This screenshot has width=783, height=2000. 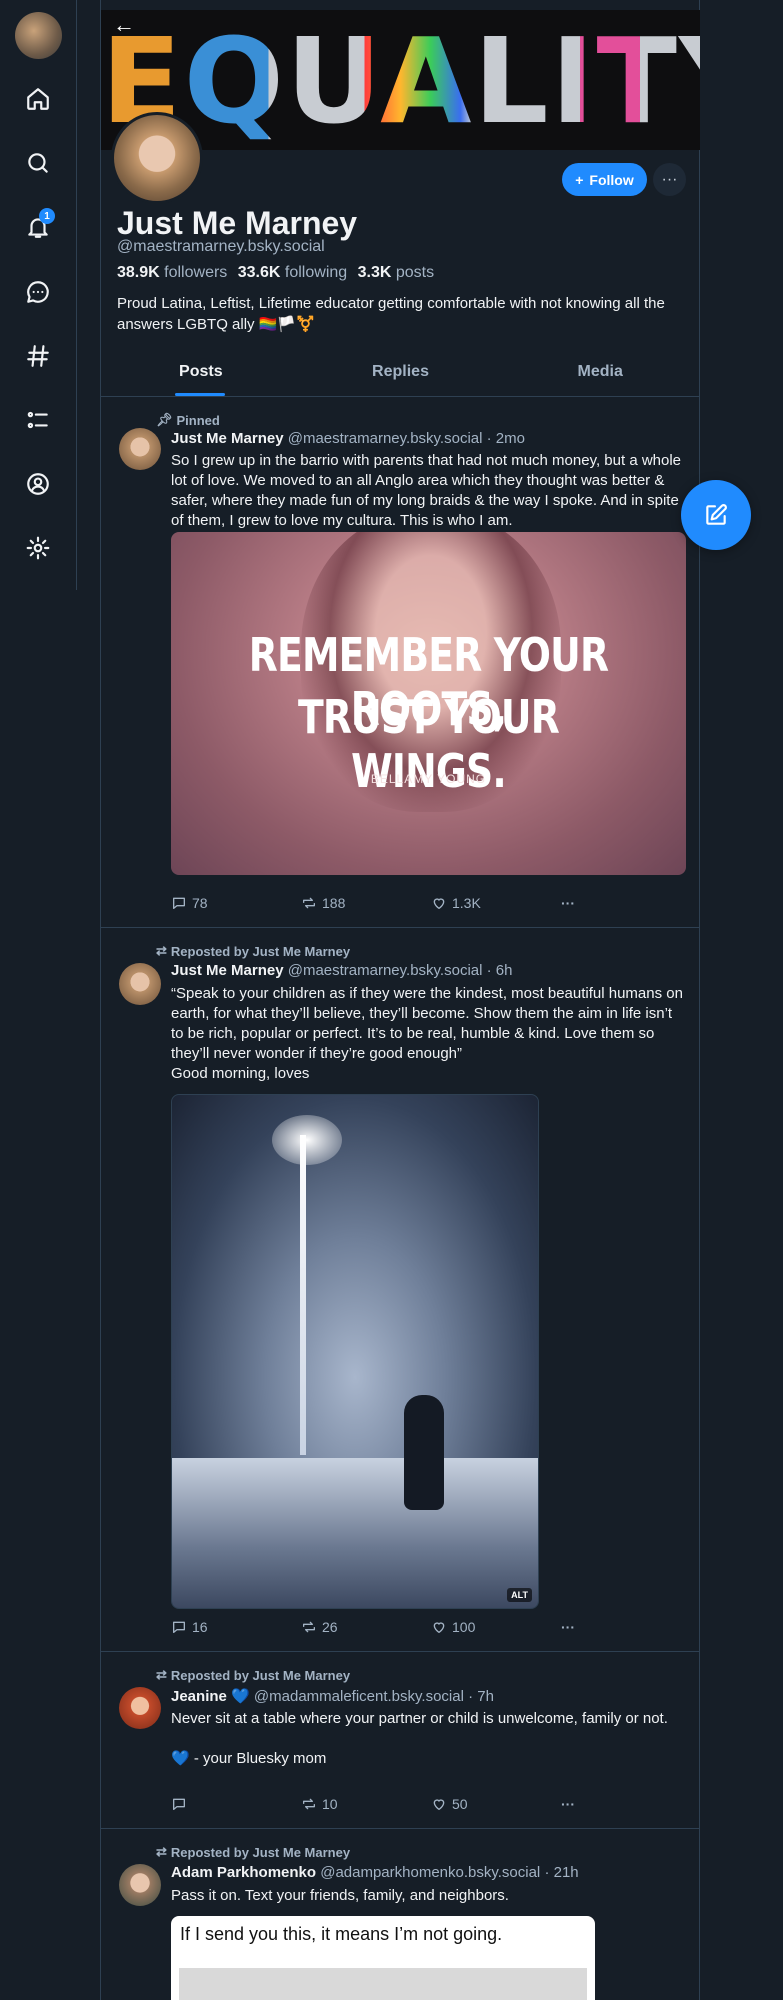 I want to click on like-button: 1.3K, so click(x=456, y=903).